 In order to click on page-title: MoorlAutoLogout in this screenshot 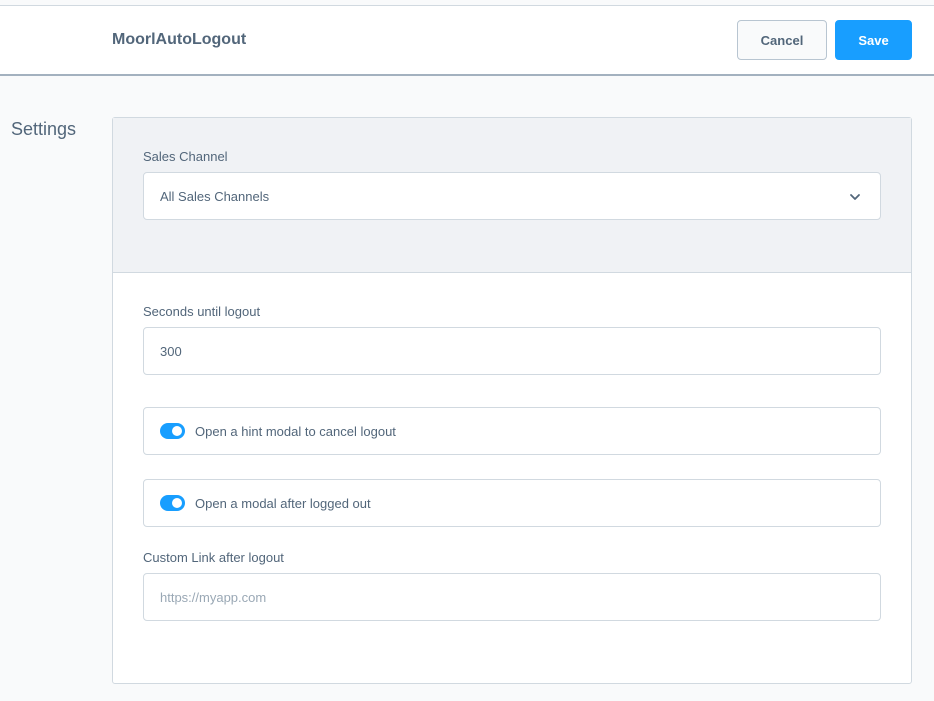, I will do `click(179, 39)`.